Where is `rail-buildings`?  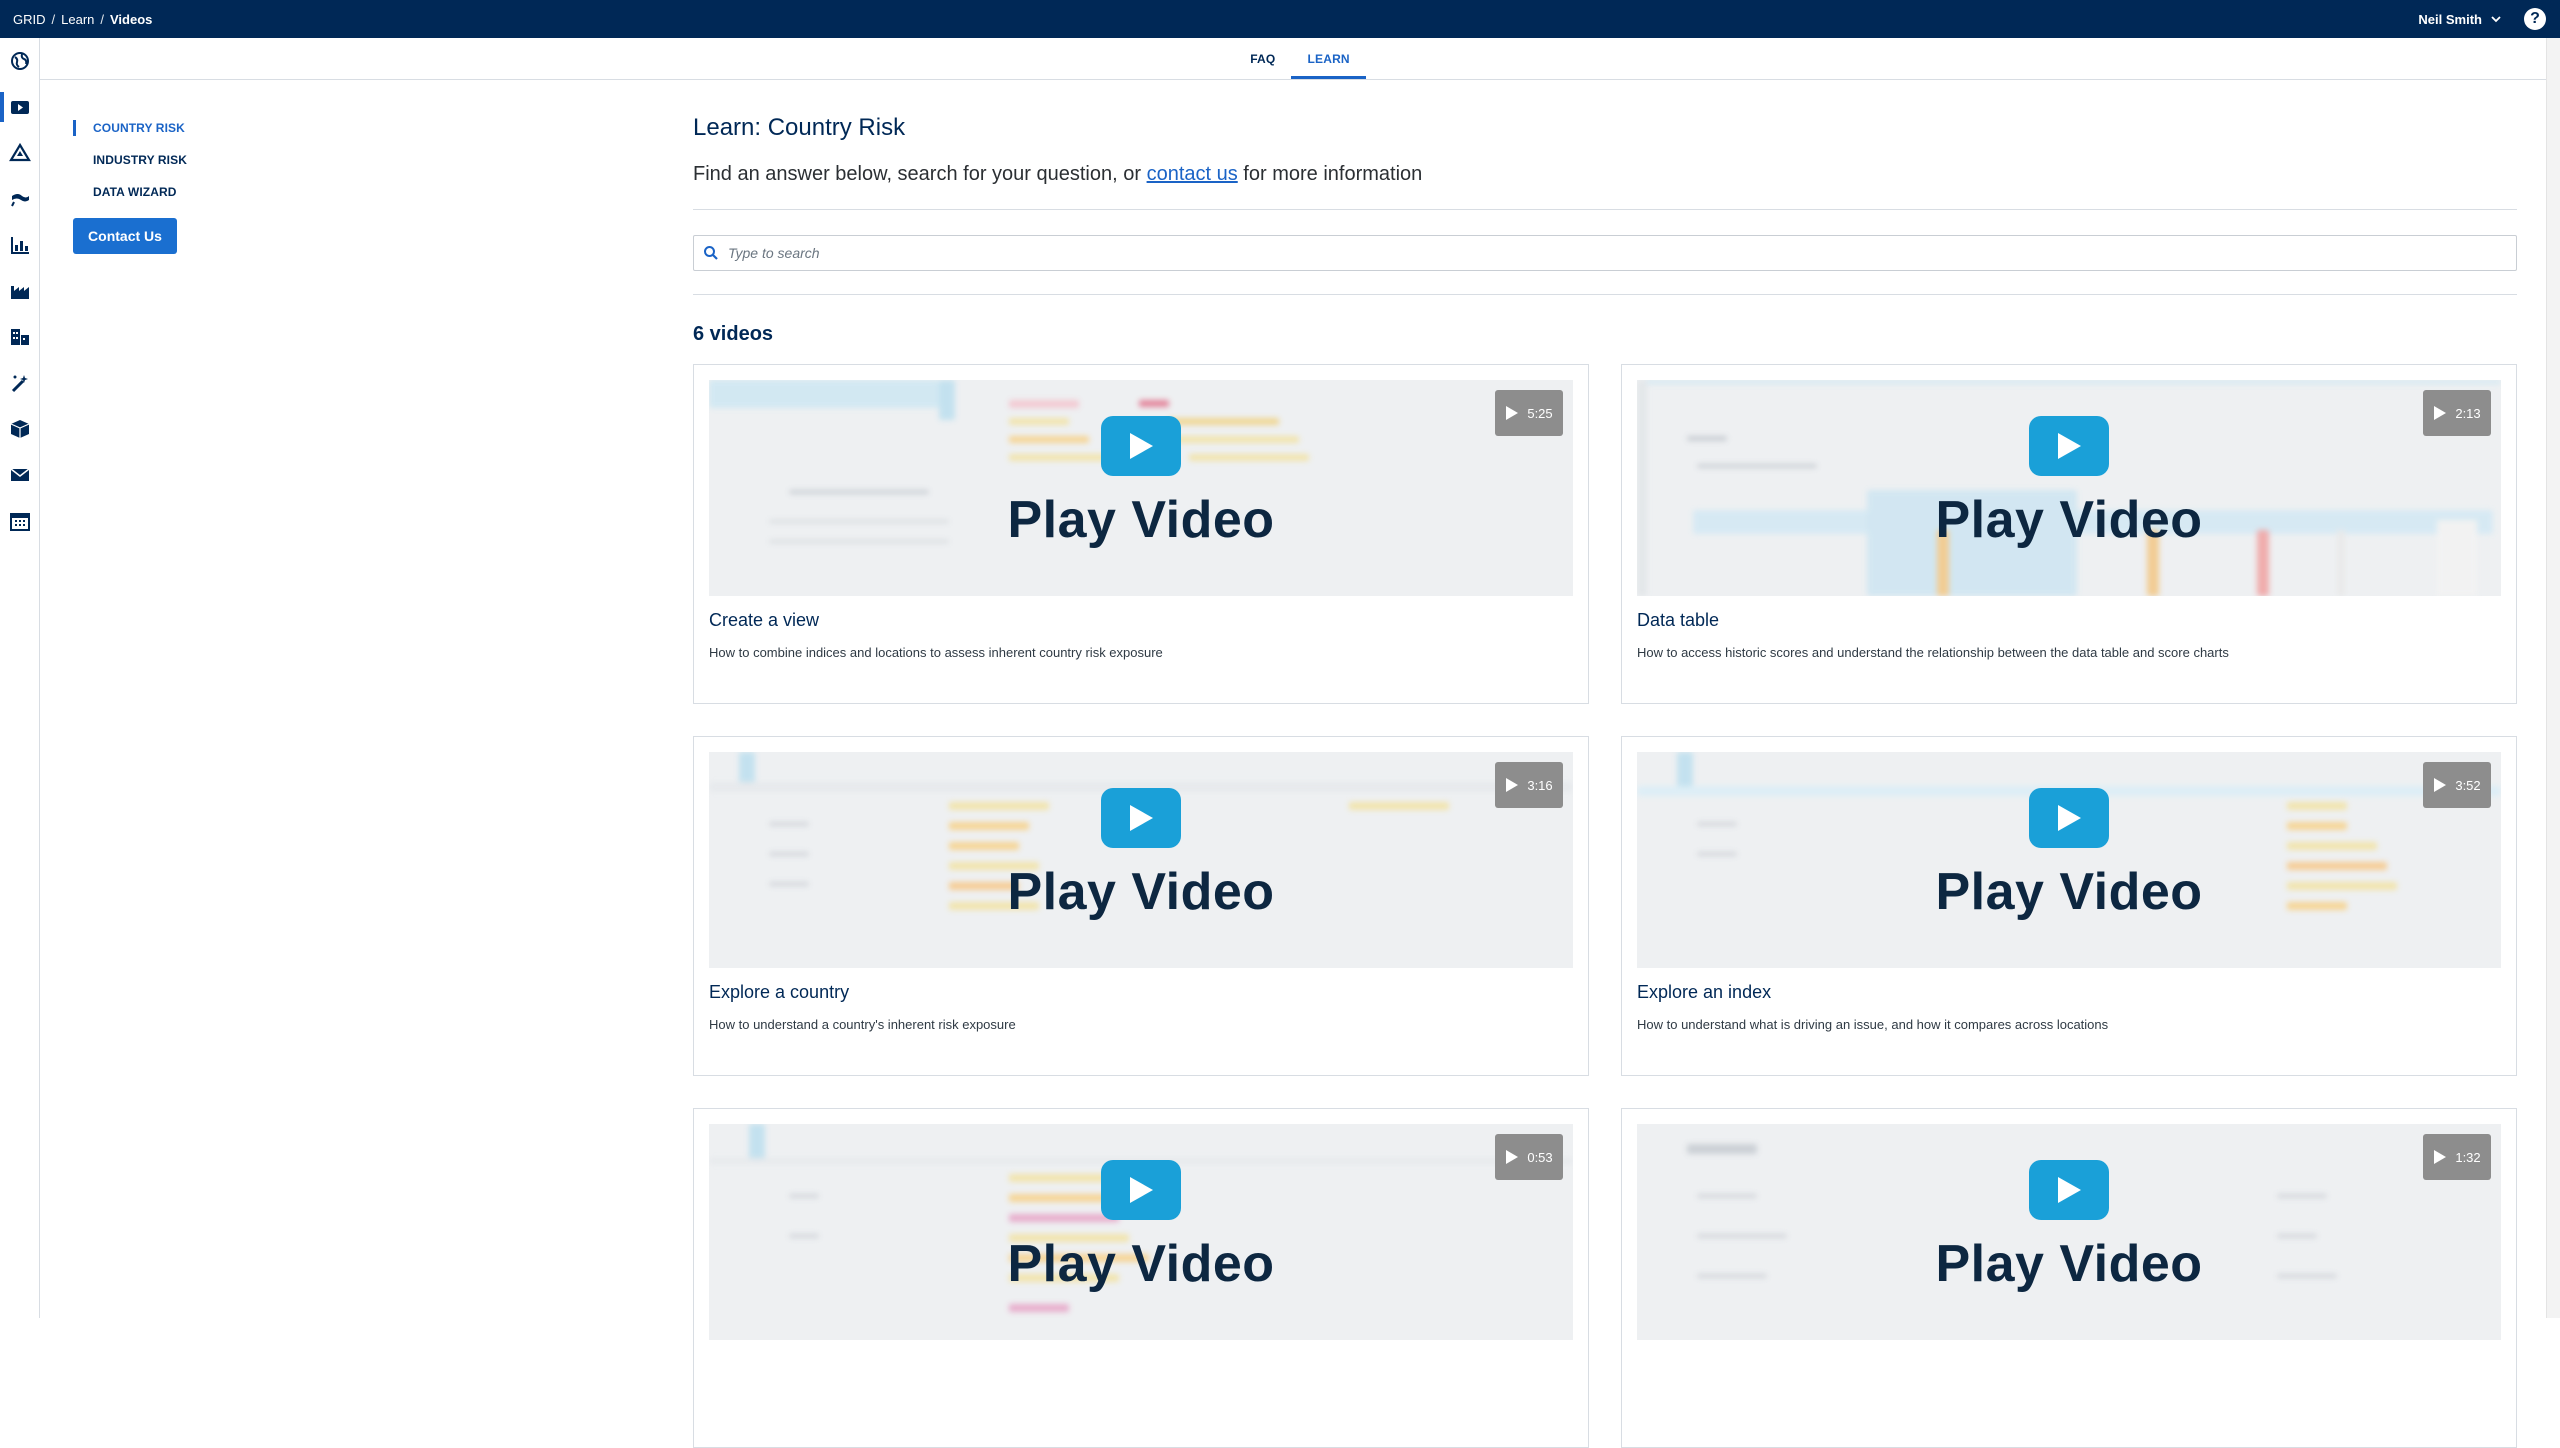
rail-buildings is located at coordinates (20, 337).